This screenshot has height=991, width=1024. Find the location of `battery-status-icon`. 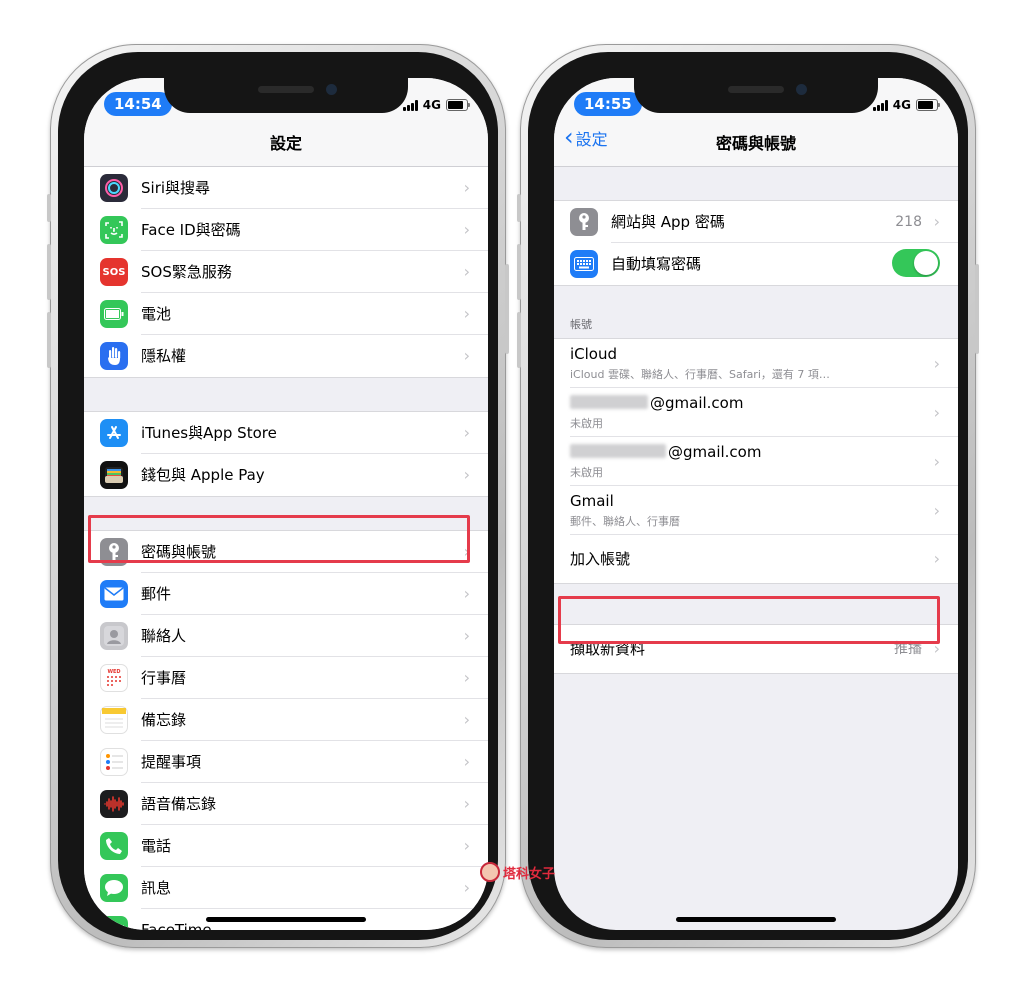

battery-status-icon is located at coordinates (928, 105).